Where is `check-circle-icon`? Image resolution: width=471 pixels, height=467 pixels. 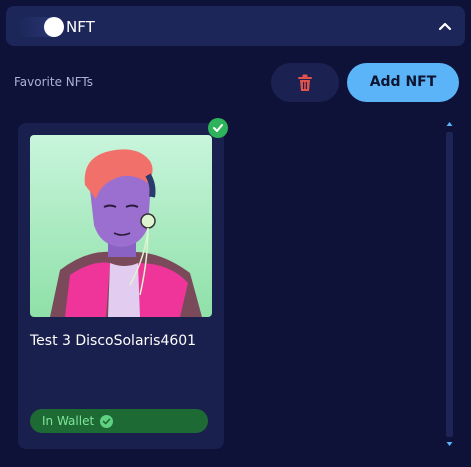 check-circle-icon is located at coordinates (107, 421).